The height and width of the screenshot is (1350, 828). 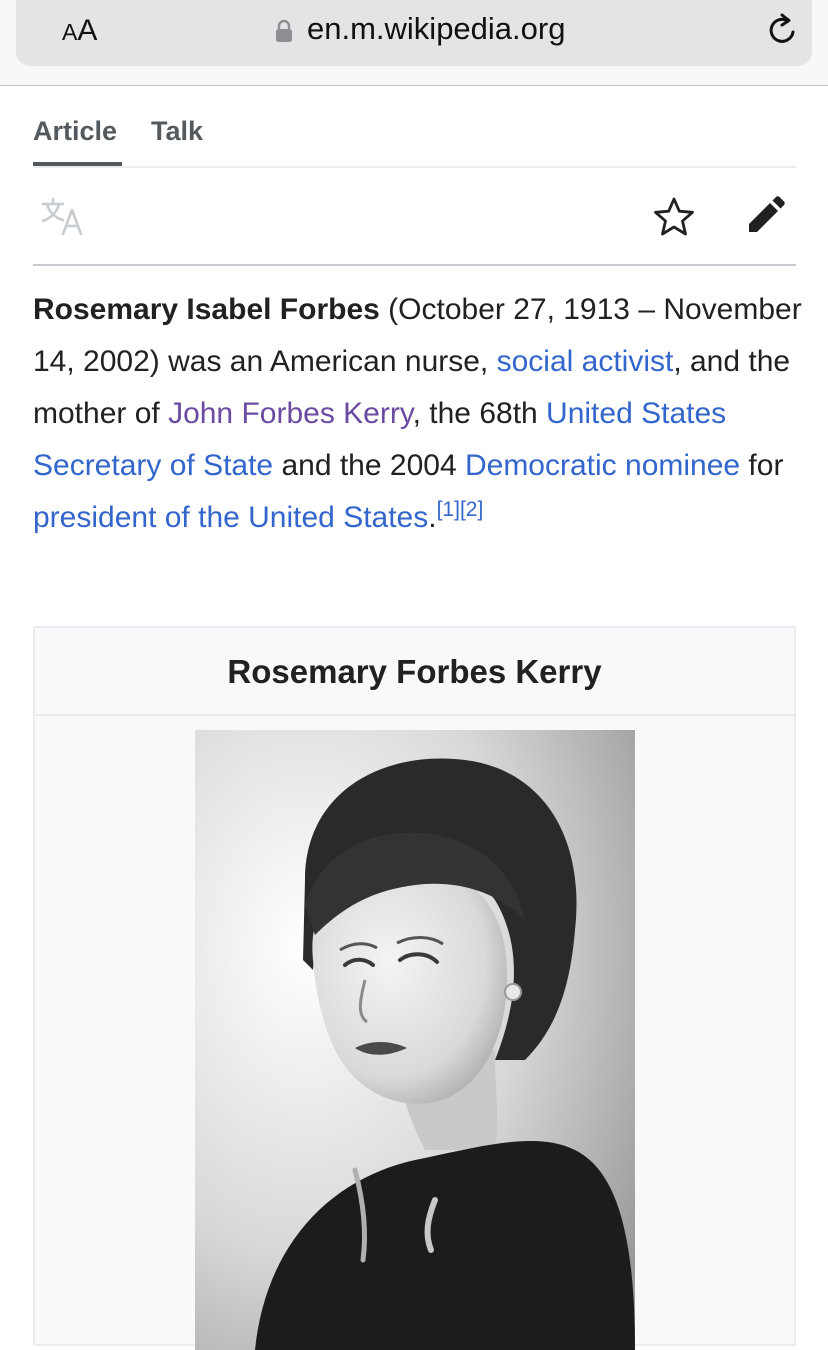 I want to click on translate-icon, so click(x=63, y=216).